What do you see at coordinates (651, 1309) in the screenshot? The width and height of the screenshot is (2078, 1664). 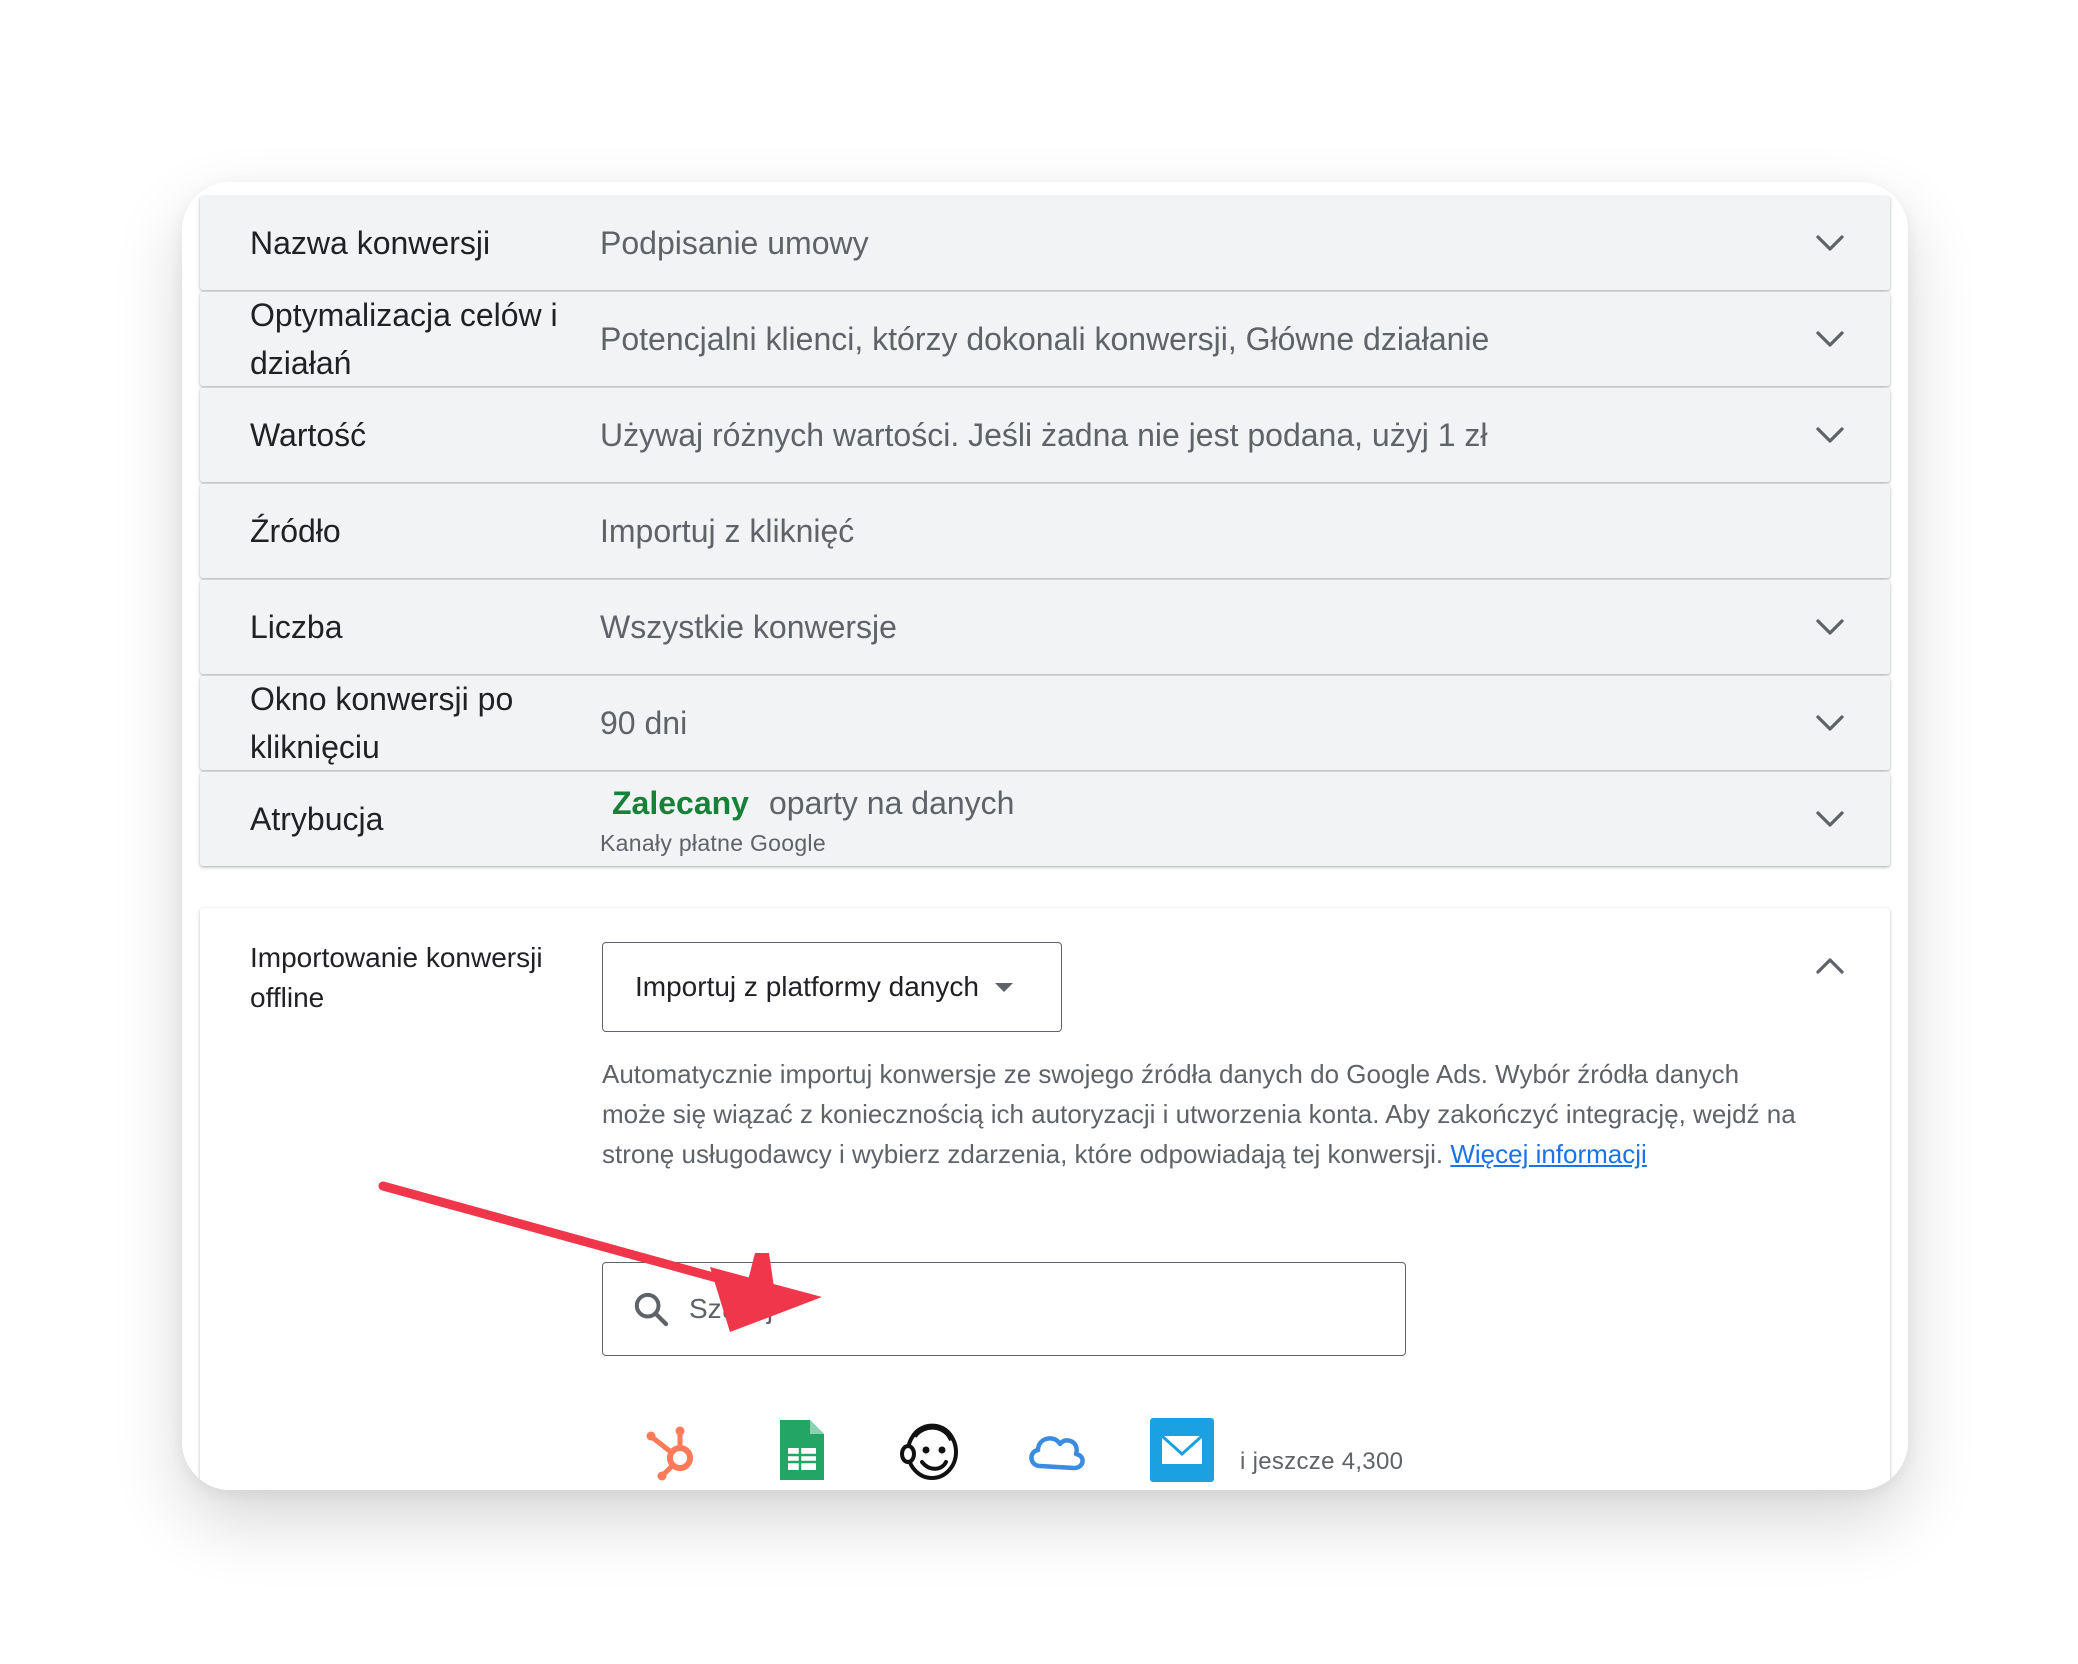 I see `search-icon` at bounding box center [651, 1309].